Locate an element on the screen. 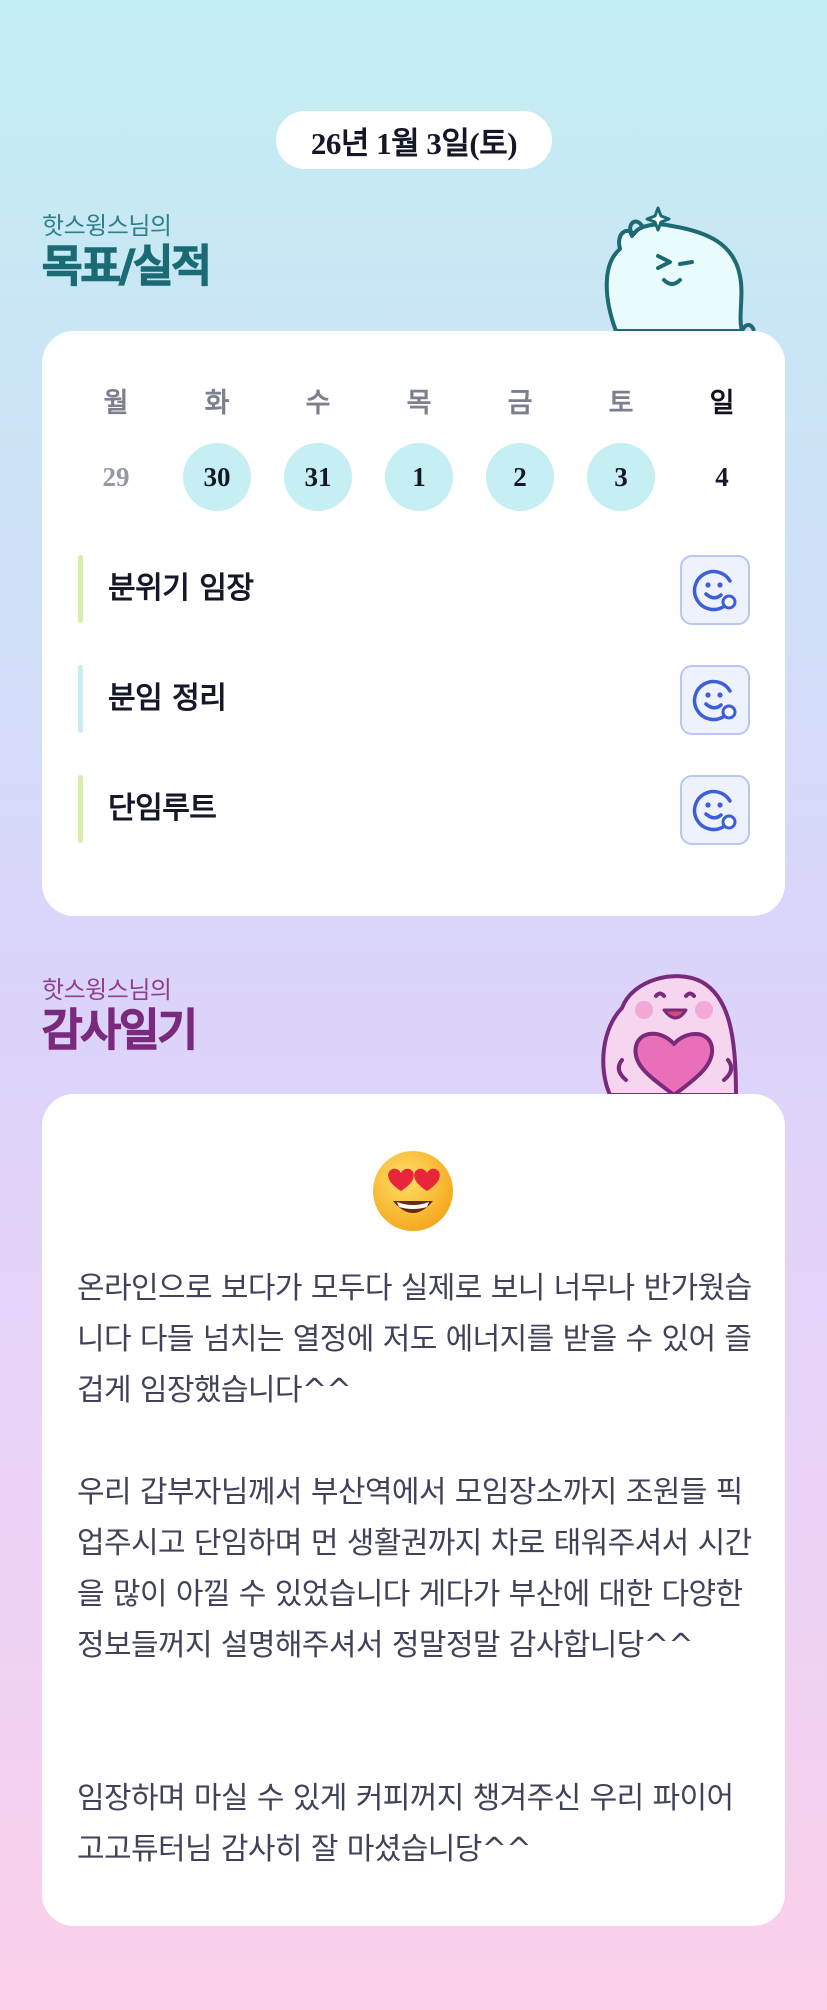 Image resolution: width=827 pixels, height=2010 pixels. goal-label: 단임루트 is located at coordinates (162, 808).